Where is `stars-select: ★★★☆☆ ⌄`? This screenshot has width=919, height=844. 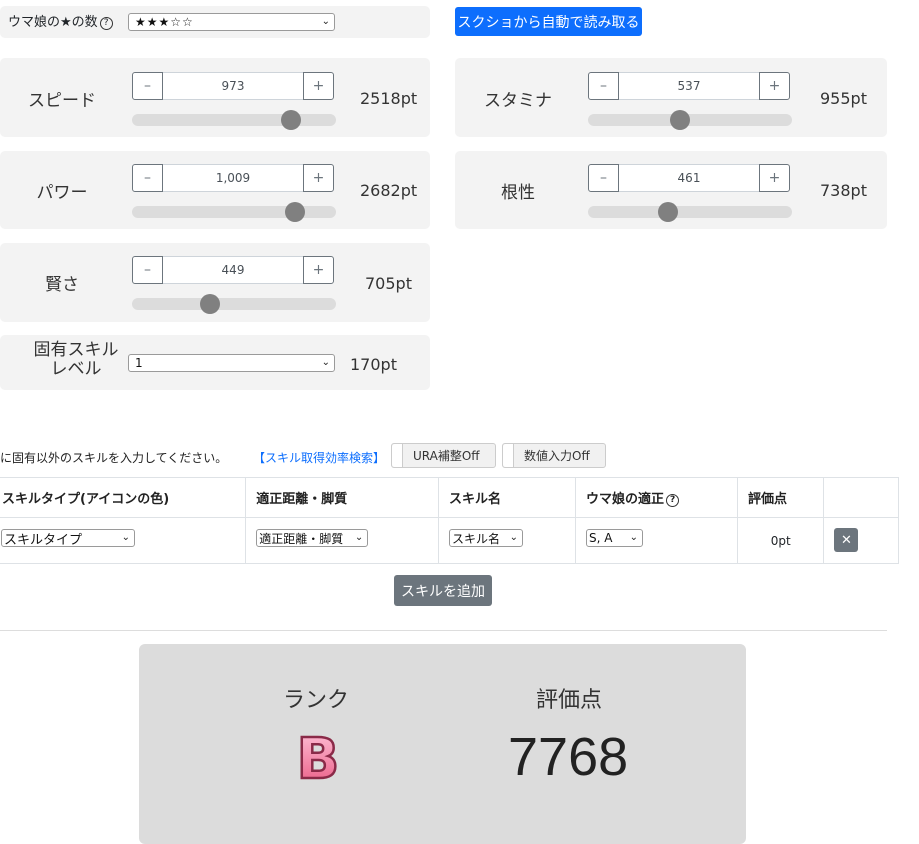
stars-select: ★★★☆☆ ⌄ is located at coordinates (231, 22).